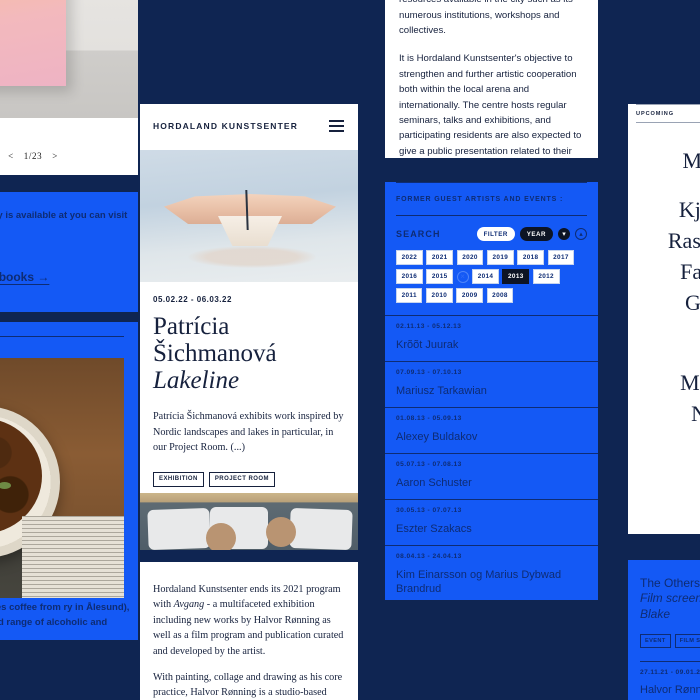 This screenshot has width=700, height=700. I want to click on year-button: YEAR, so click(536, 234).